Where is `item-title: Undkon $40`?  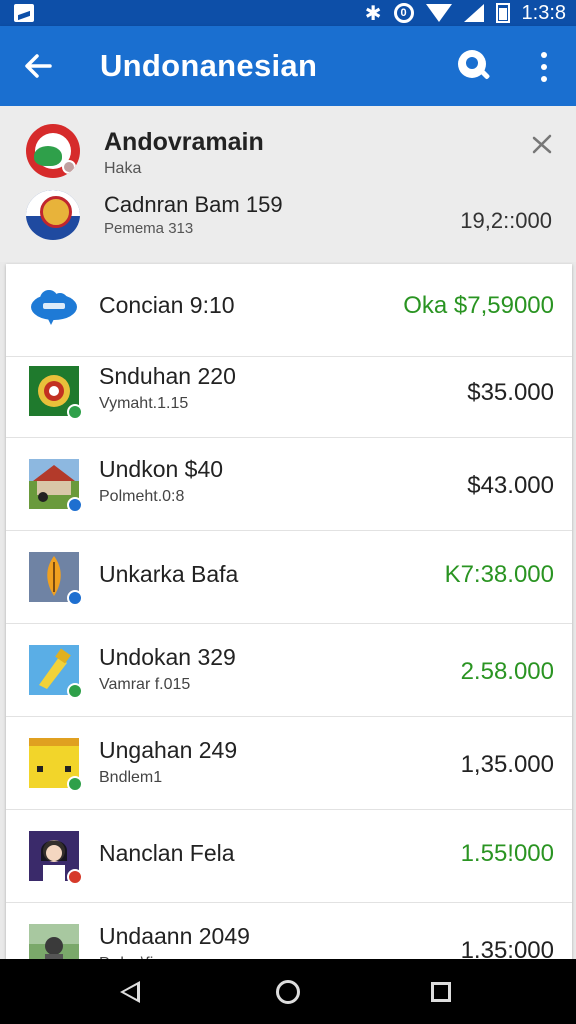
item-title: Undkon $40 is located at coordinates (161, 469).